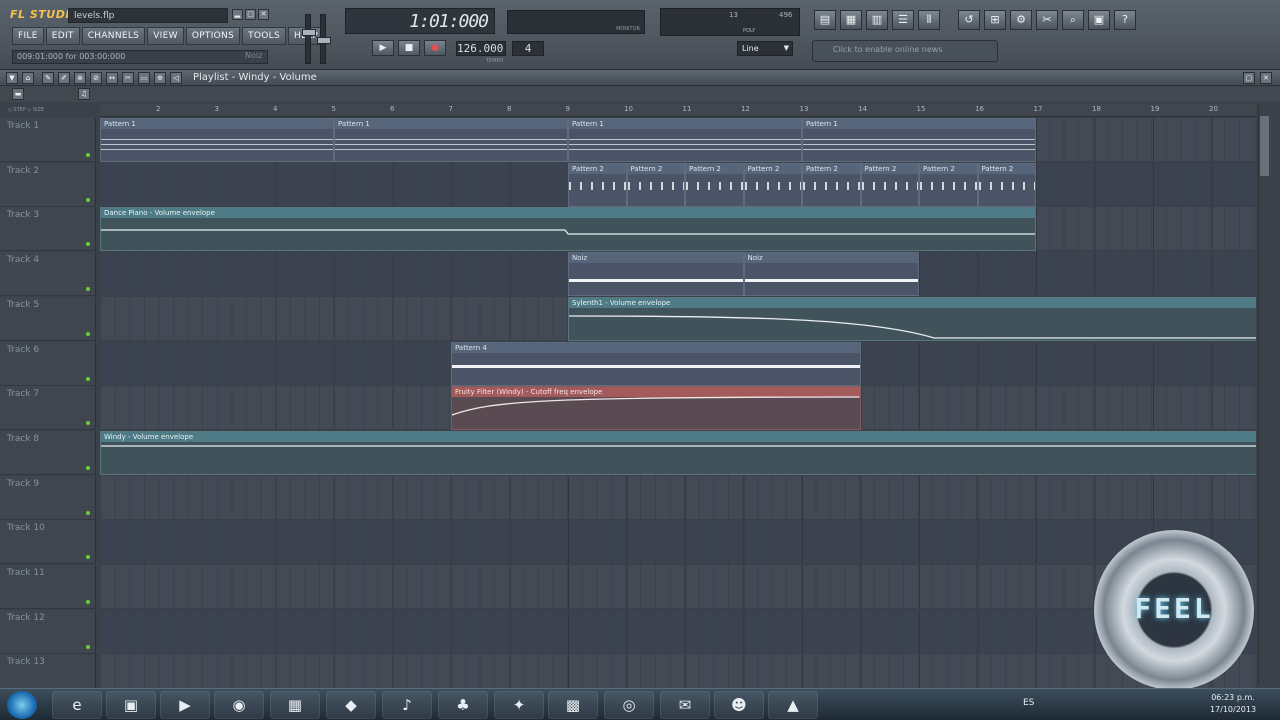  Describe the element at coordinates (12, 78) in the screenshot. I see `playlist-menu-icon: ▼` at that location.